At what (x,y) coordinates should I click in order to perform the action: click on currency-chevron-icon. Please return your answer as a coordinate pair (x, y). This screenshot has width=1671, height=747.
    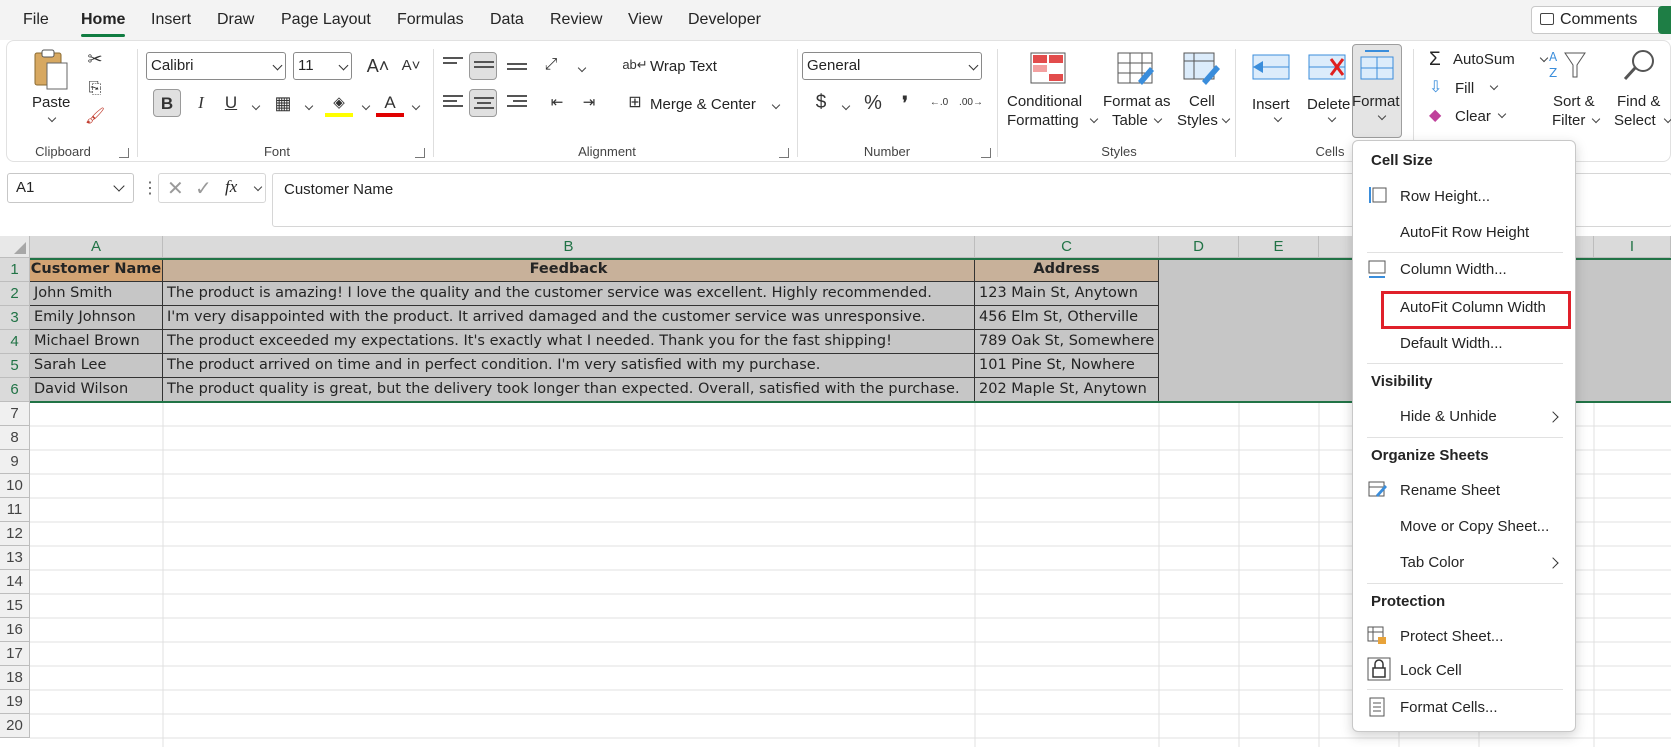
    Looking at the image, I should click on (846, 106).